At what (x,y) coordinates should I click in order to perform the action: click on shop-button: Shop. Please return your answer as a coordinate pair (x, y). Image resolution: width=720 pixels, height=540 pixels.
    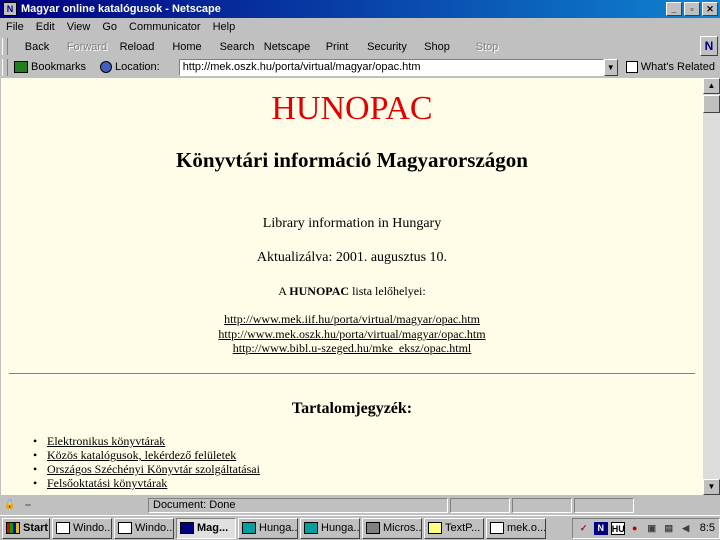
    Looking at the image, I should click on (437, 48).